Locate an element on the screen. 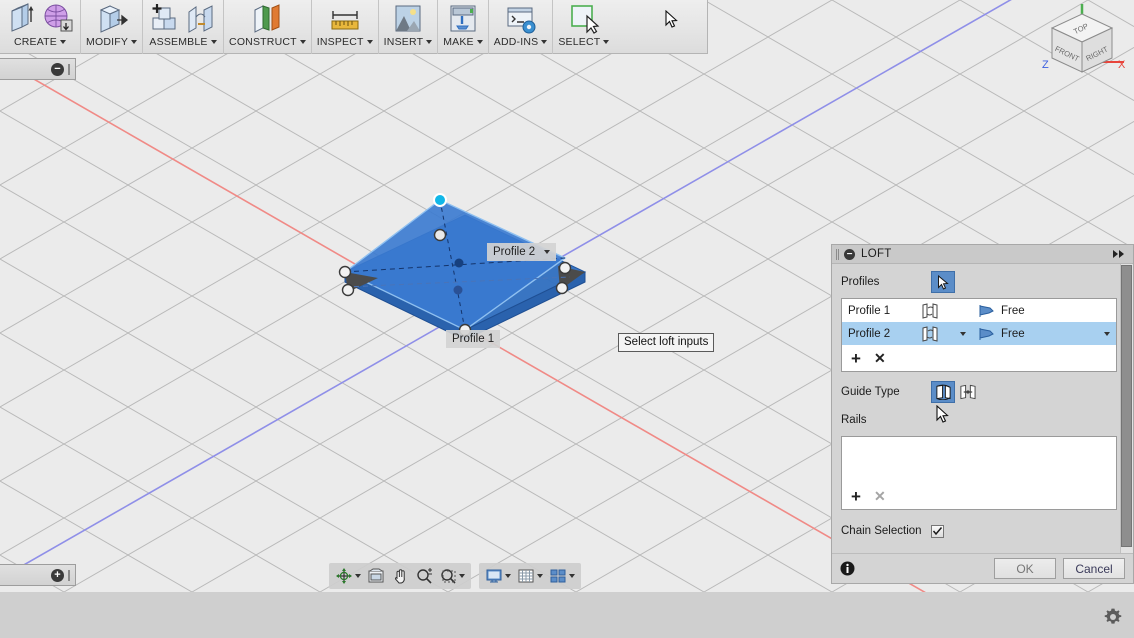 The image size is (1134, 638). comments-panel-tab: + is located at coordinates (38, 575).